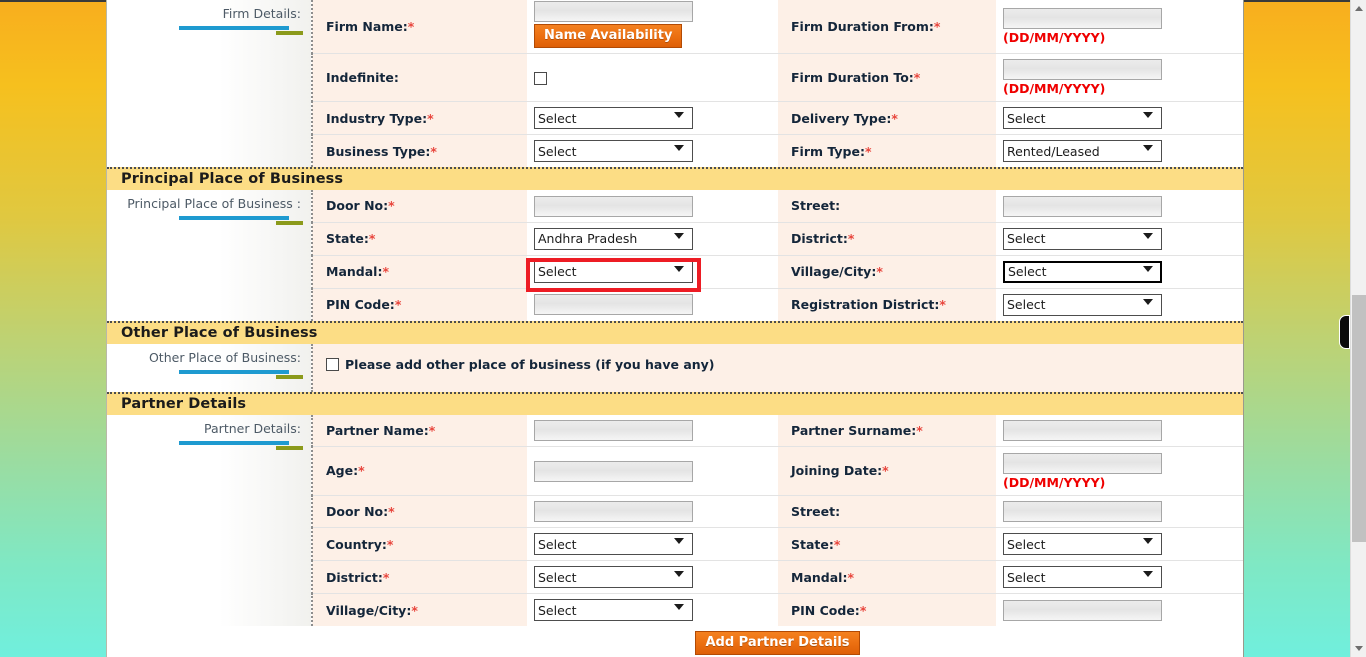 The image size is (1366, 657). I want to click on partner-country-select-wrap: Select, so click(613, 544).